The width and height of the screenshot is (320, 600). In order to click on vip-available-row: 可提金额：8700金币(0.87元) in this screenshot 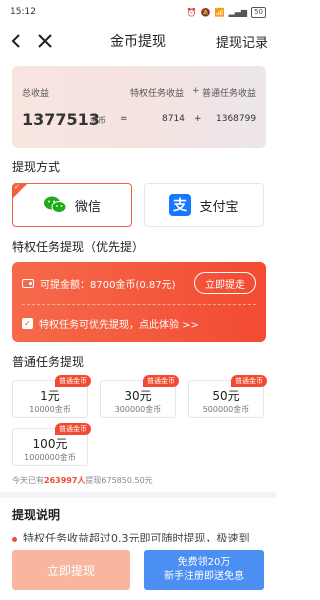, I will do `click(99, 283)`.